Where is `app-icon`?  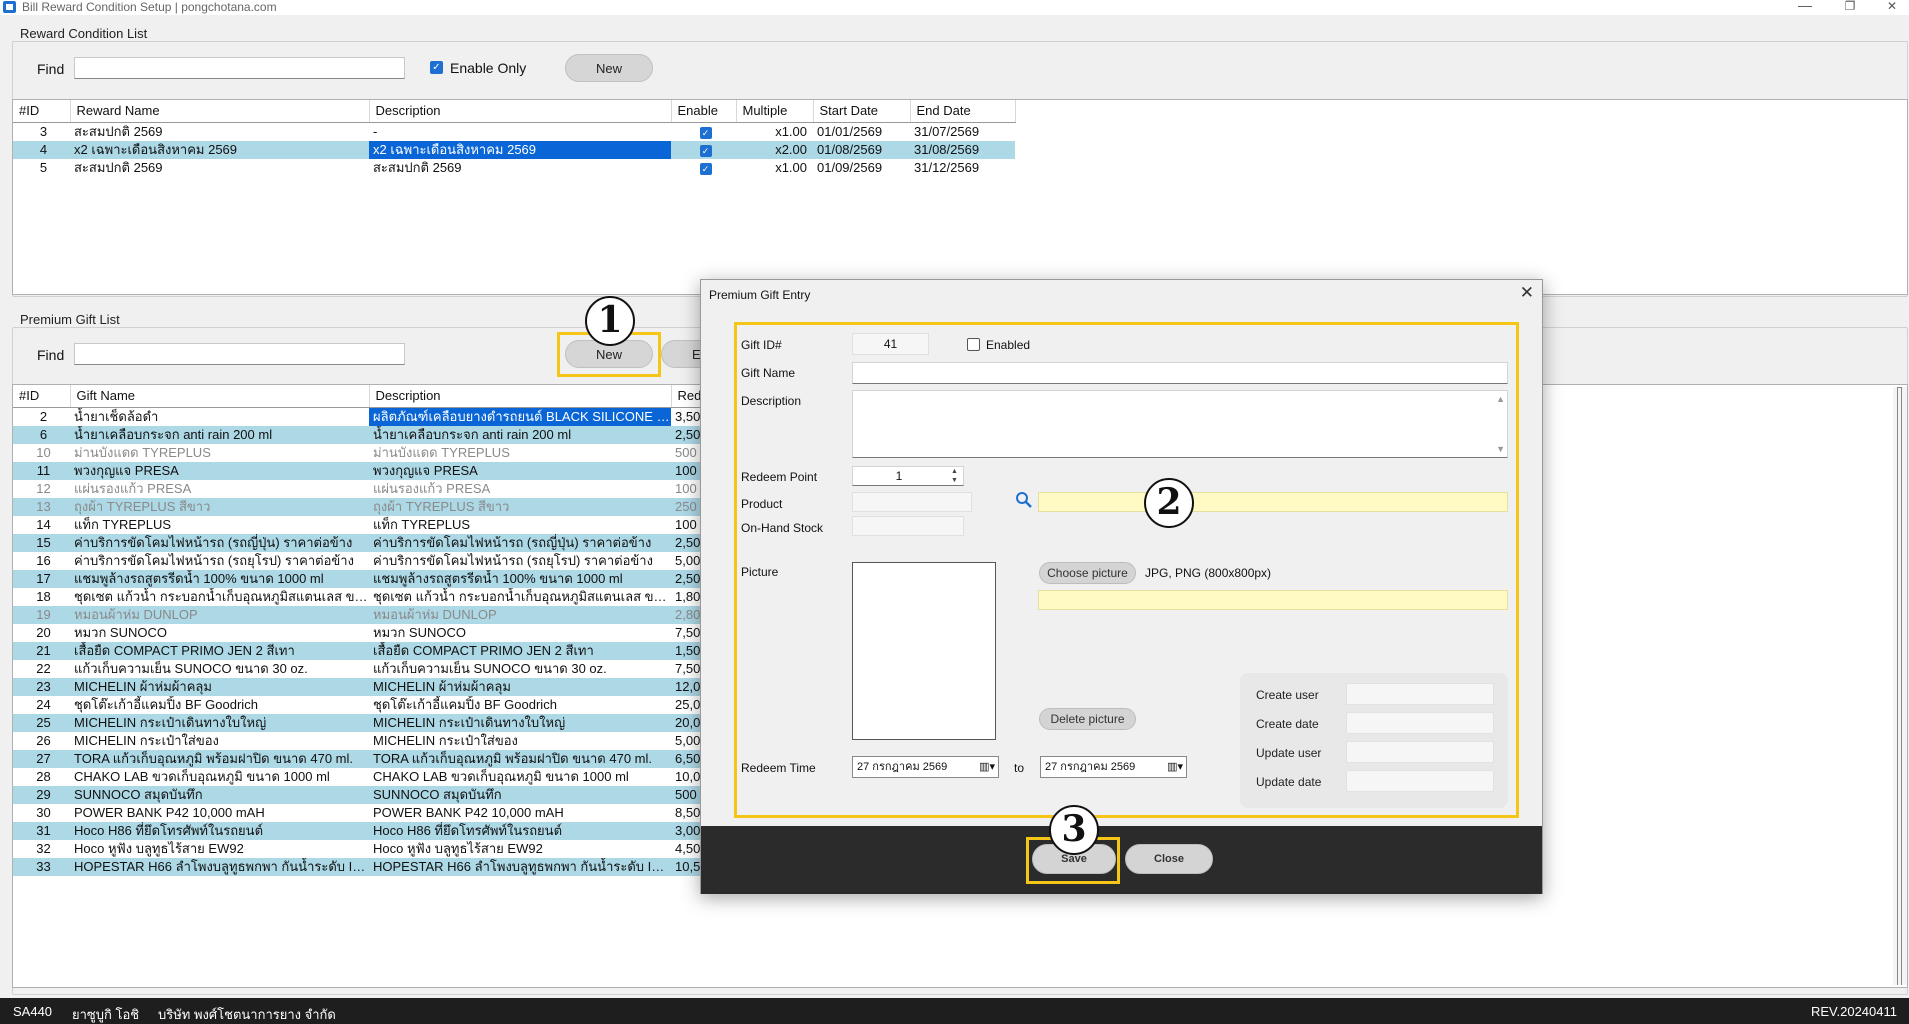
app-icon is located at coordinates (9, 7).